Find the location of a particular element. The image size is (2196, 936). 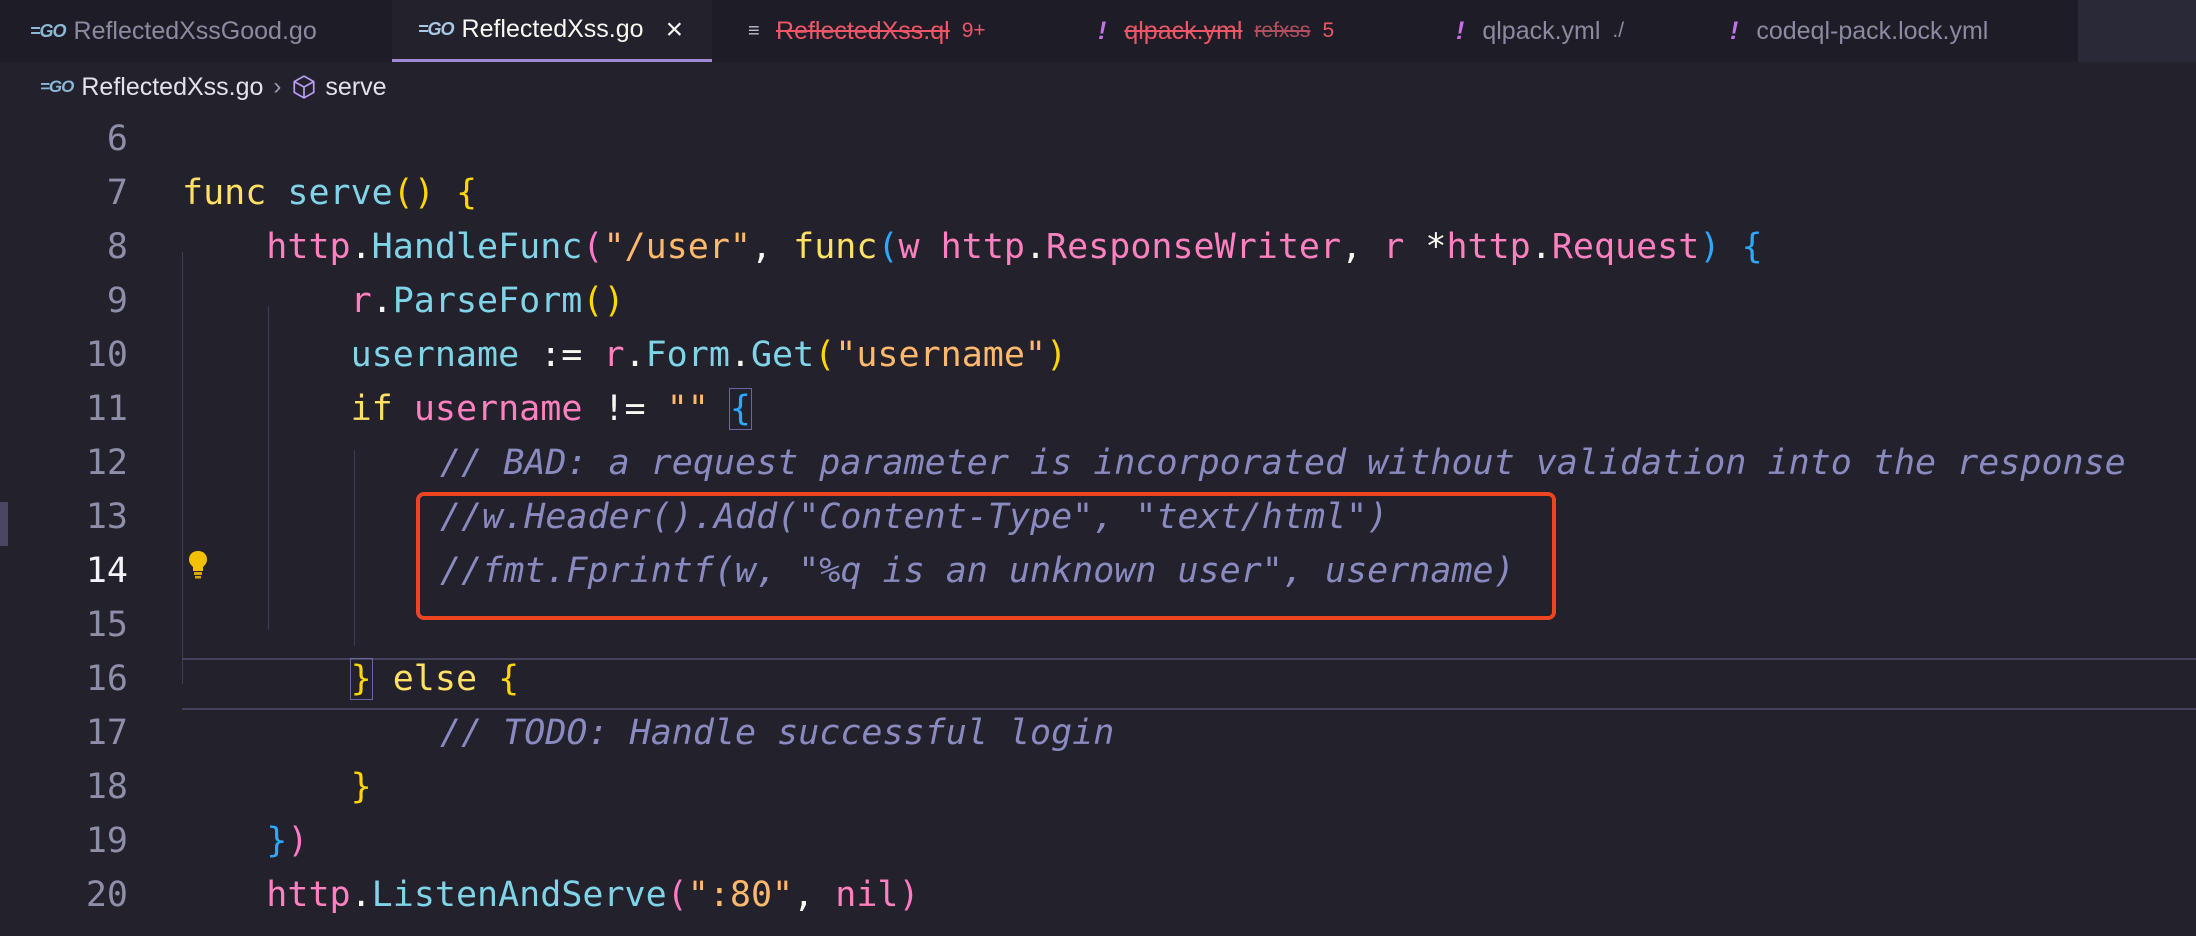

chevron-right-icon: › is located at coordinates (277, 86).